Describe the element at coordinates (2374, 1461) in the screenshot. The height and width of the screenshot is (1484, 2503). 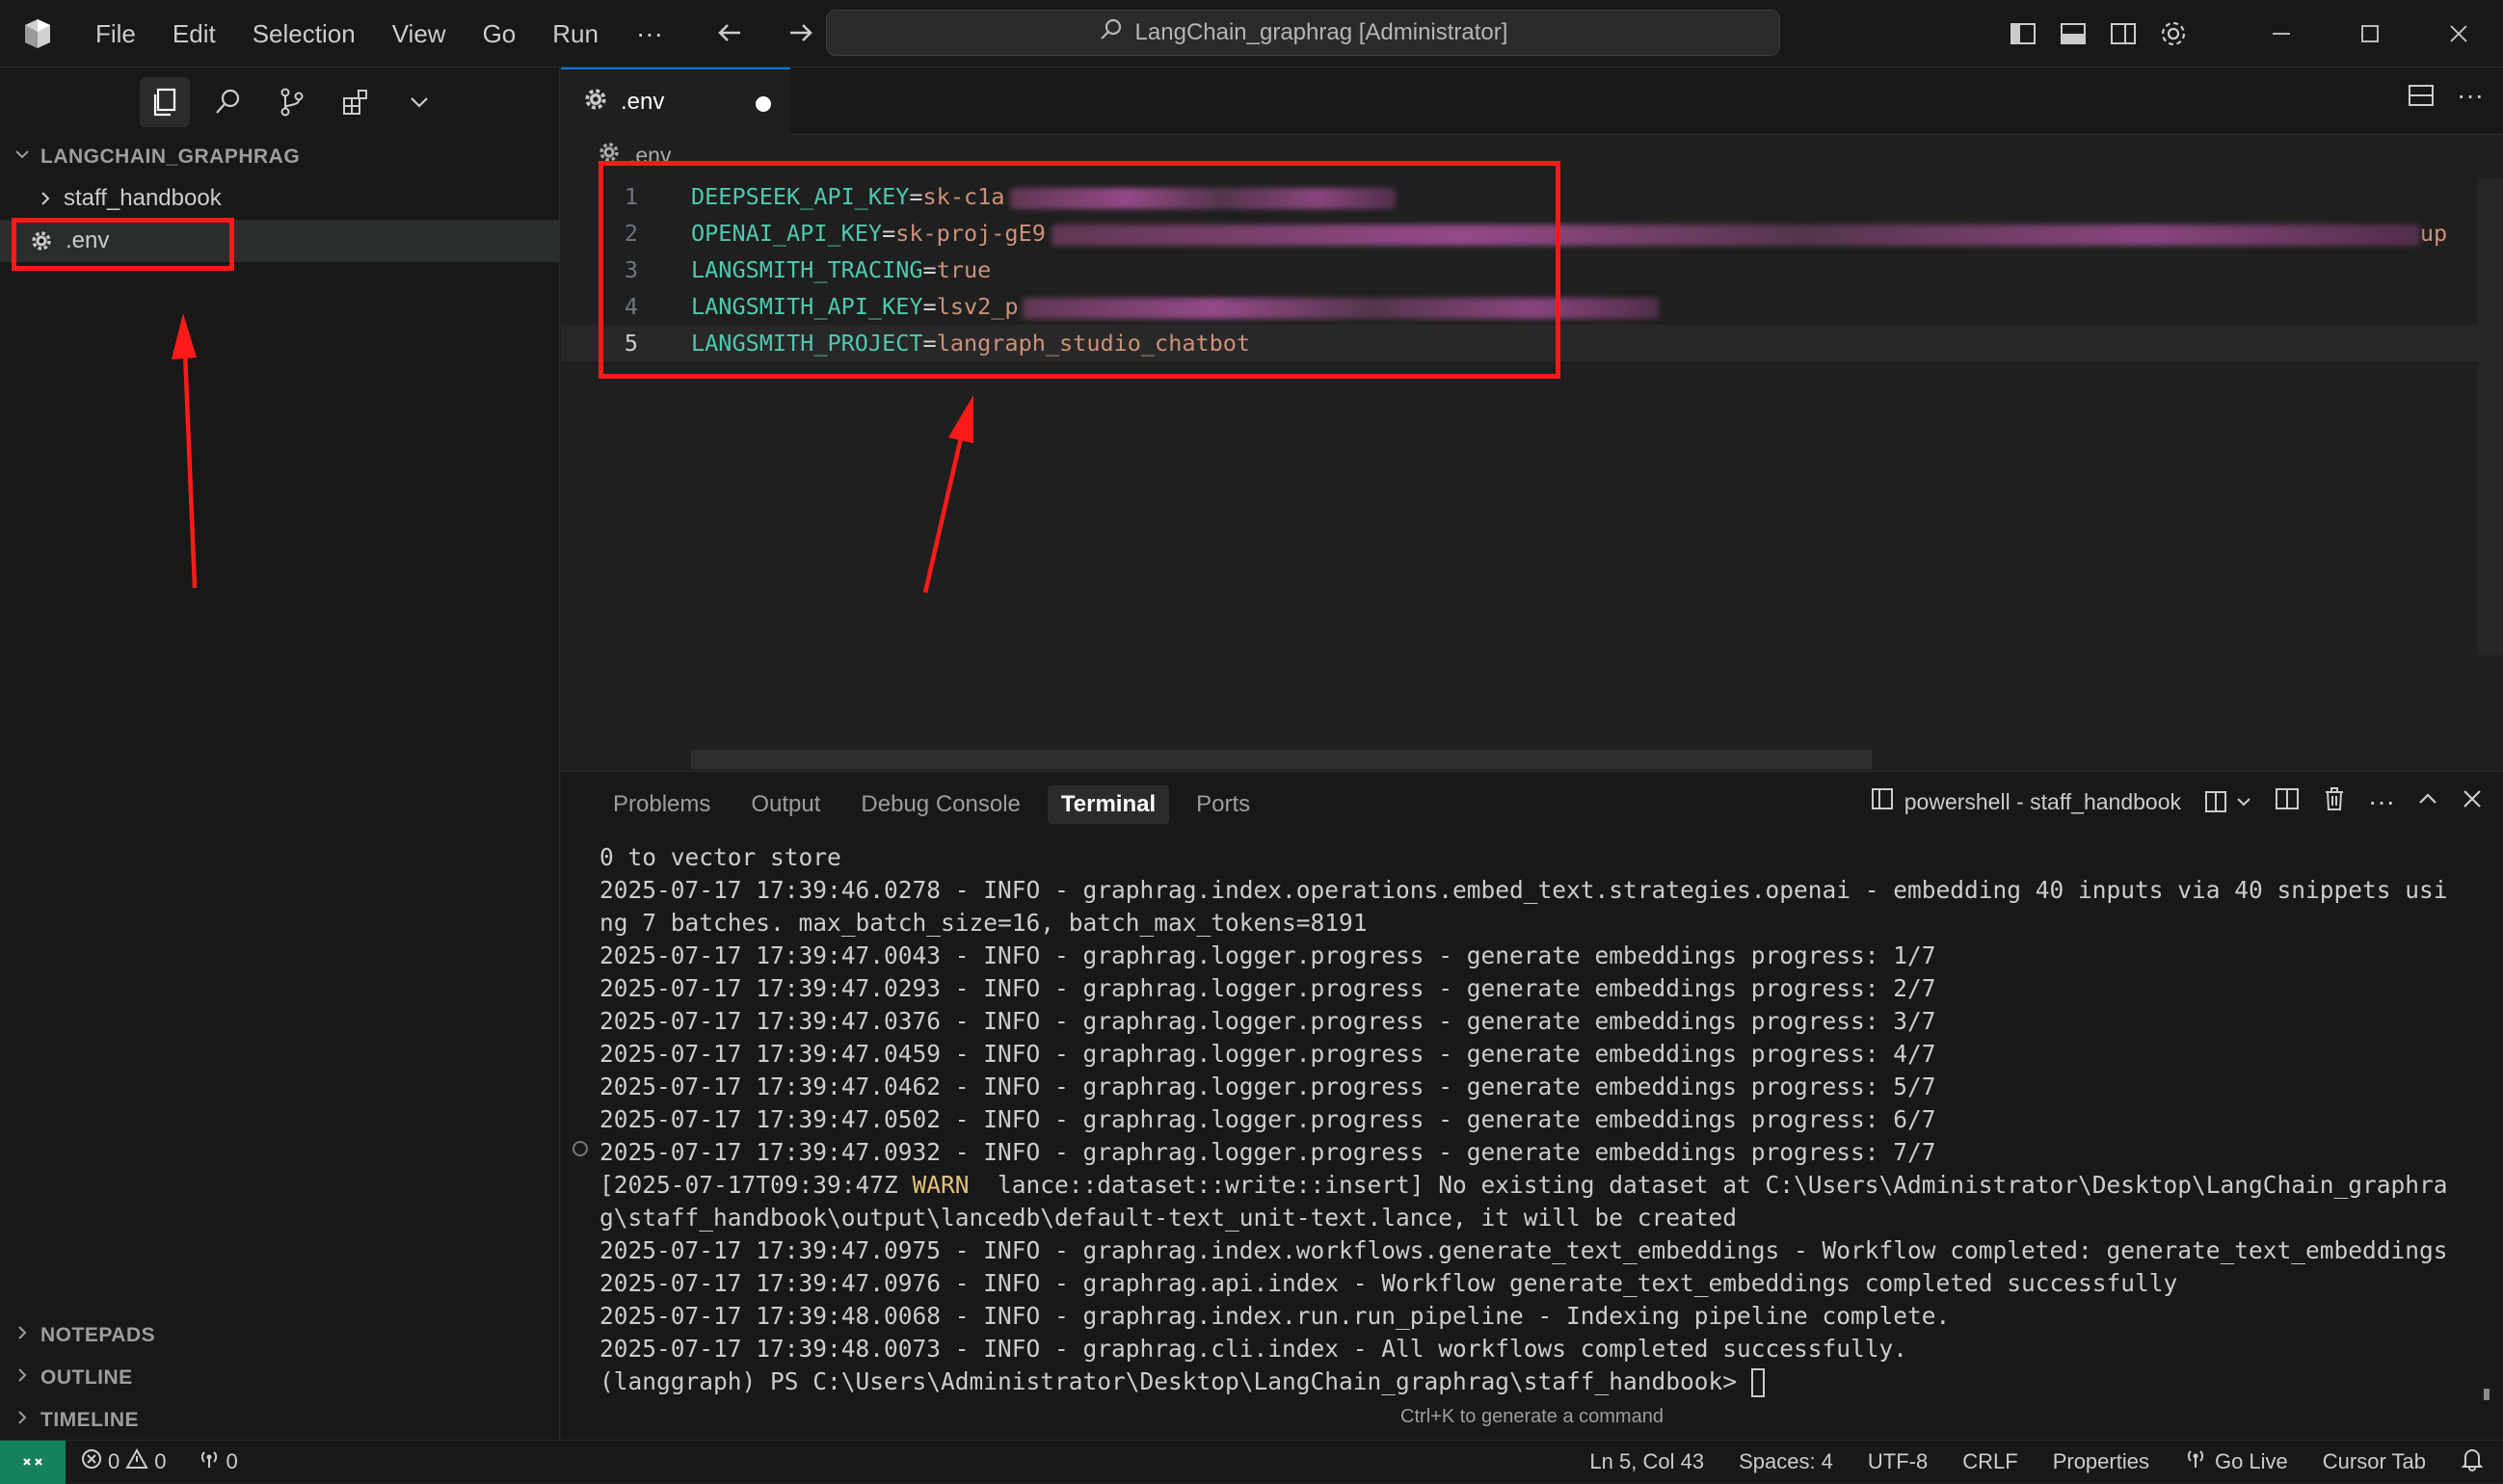
I see `cursor-tab: Cursor Tab` at that location.